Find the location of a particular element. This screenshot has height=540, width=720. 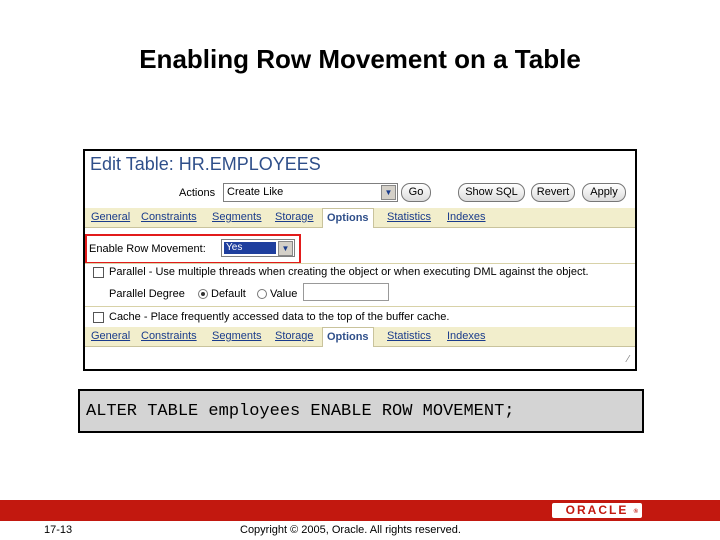

row-movement-label: Enable Row Movement: is located at coordinates (147, 249).